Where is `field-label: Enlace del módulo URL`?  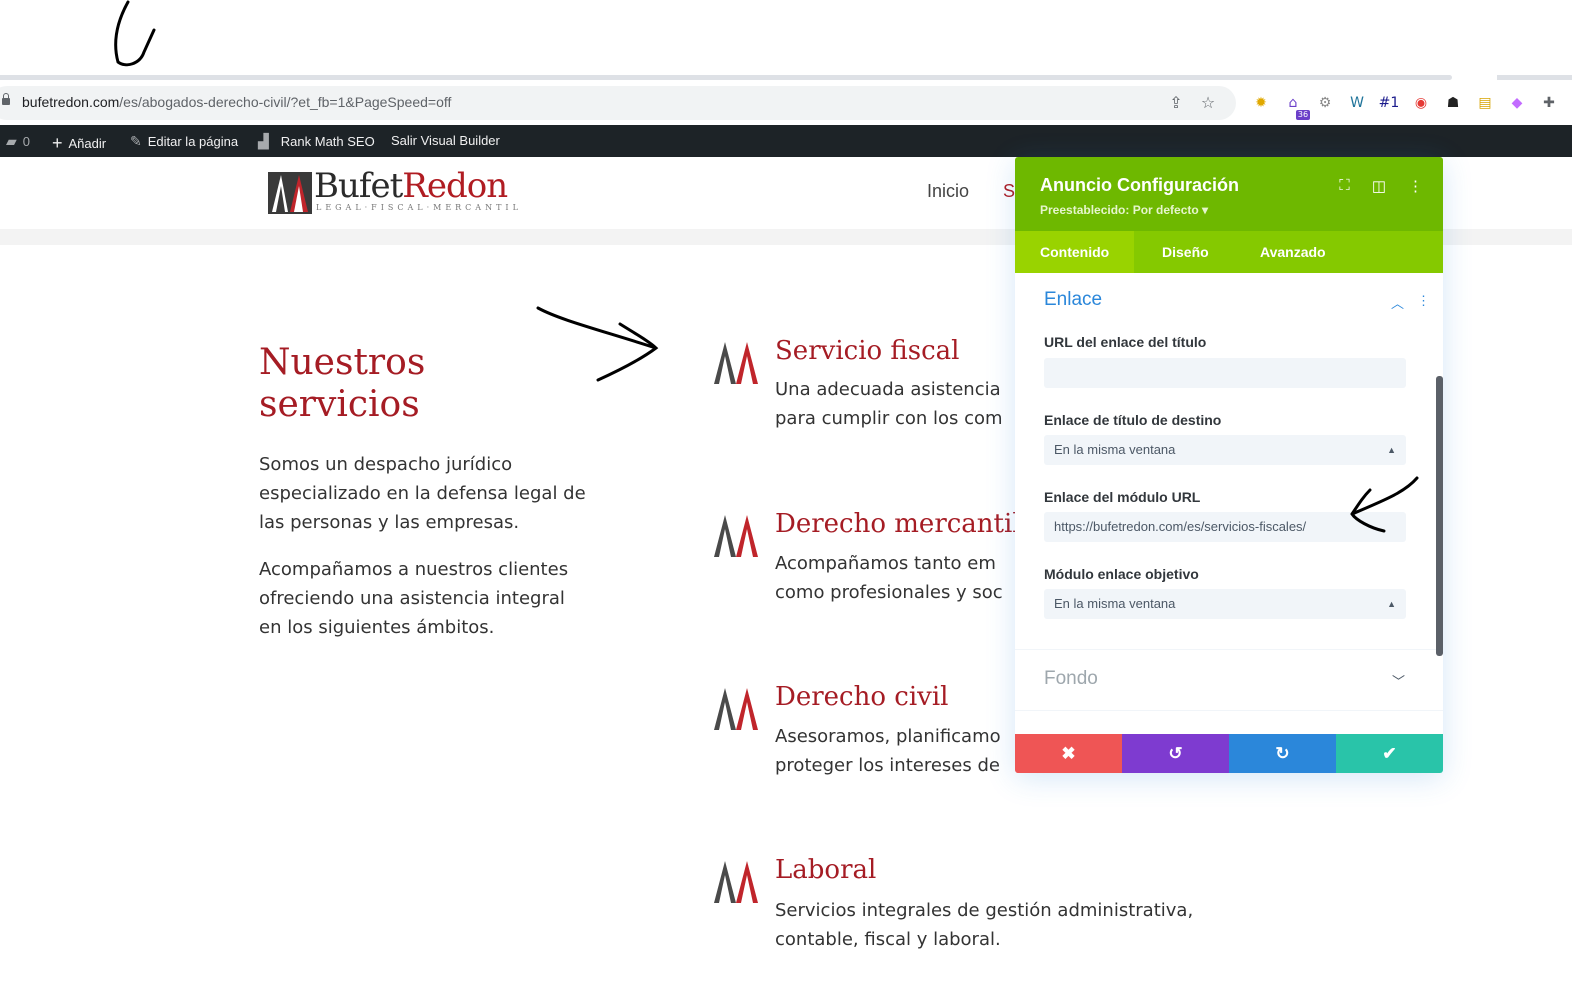
field-label: Enlace del módulo URL is located at coordinates (1122, 497).